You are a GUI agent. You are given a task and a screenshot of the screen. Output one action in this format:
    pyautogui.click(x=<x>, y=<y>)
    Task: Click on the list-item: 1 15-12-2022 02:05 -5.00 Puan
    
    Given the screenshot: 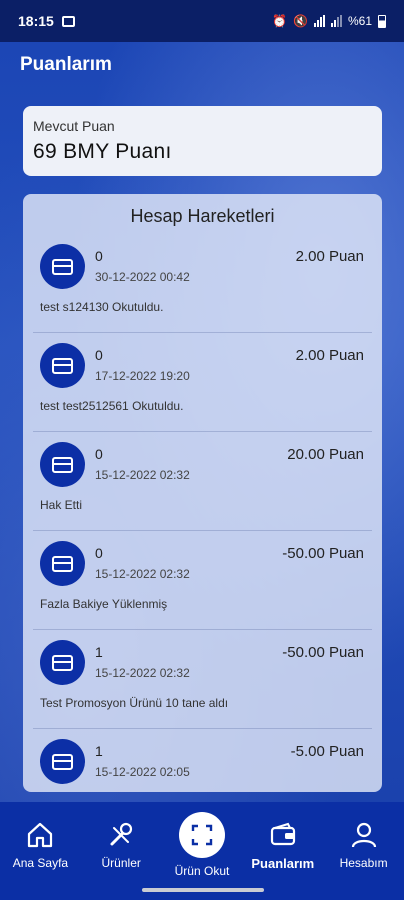 What is the action you would take?
    pyautogui.click(x=202, y=760)
    